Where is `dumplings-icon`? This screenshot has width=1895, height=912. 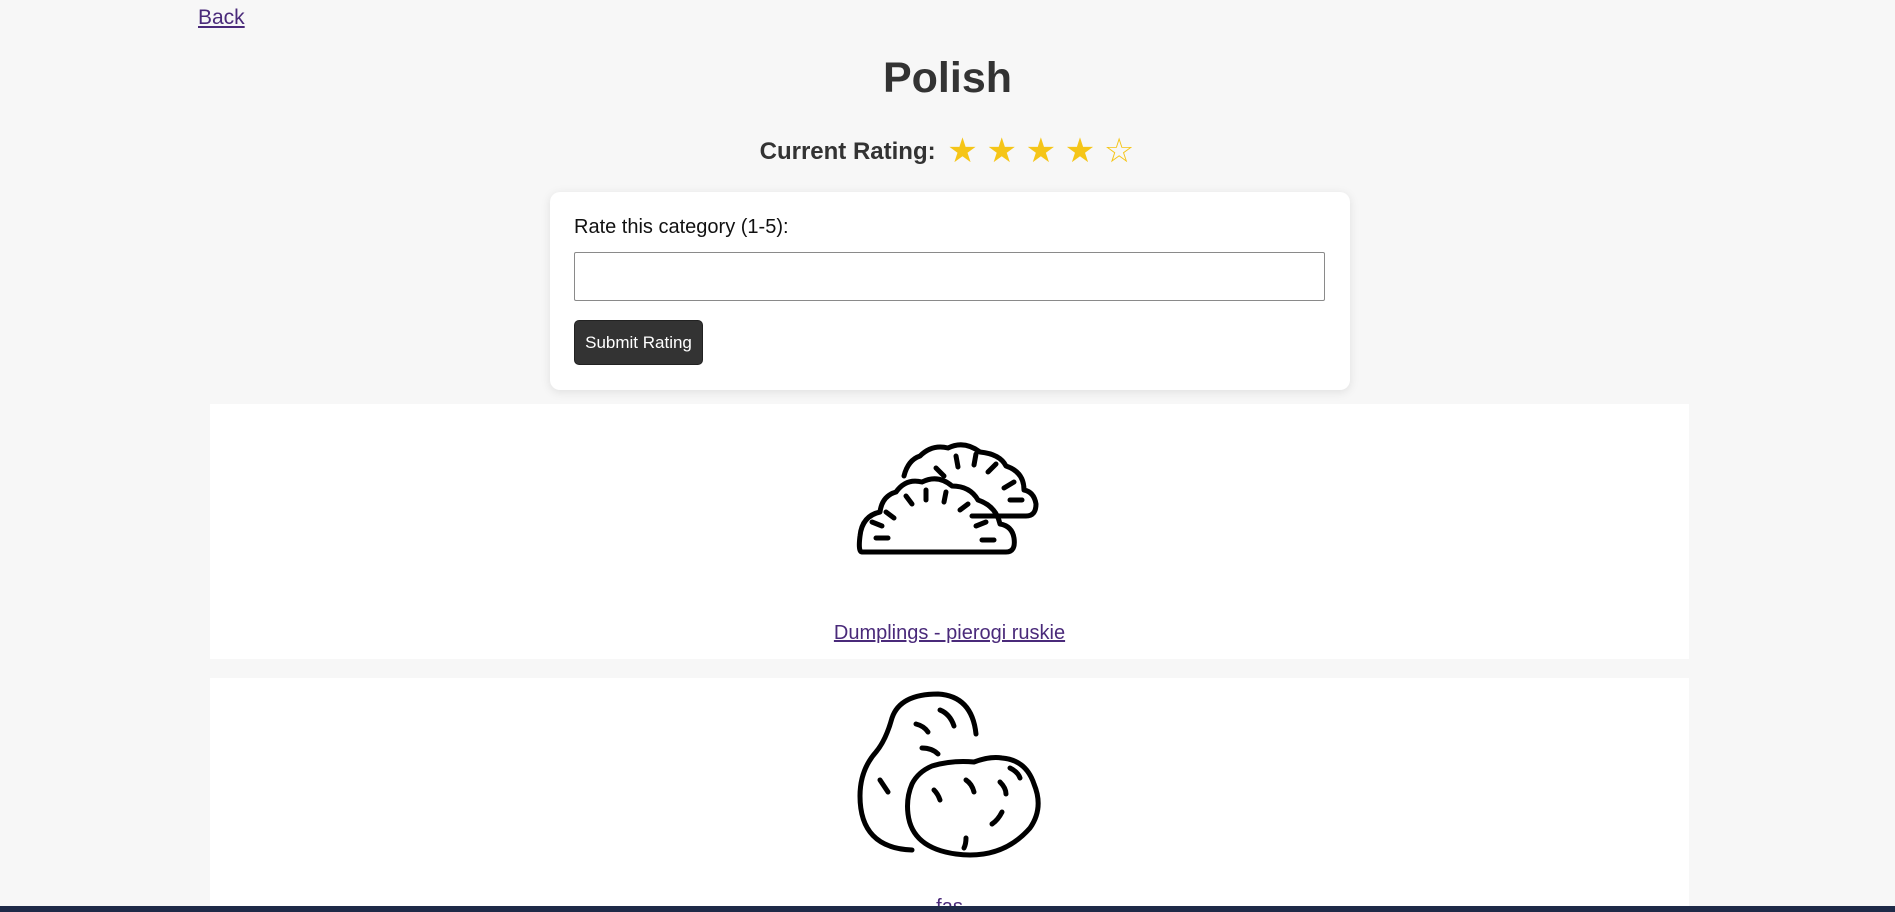 dumplings-icon is located at coordinates (949, 498).